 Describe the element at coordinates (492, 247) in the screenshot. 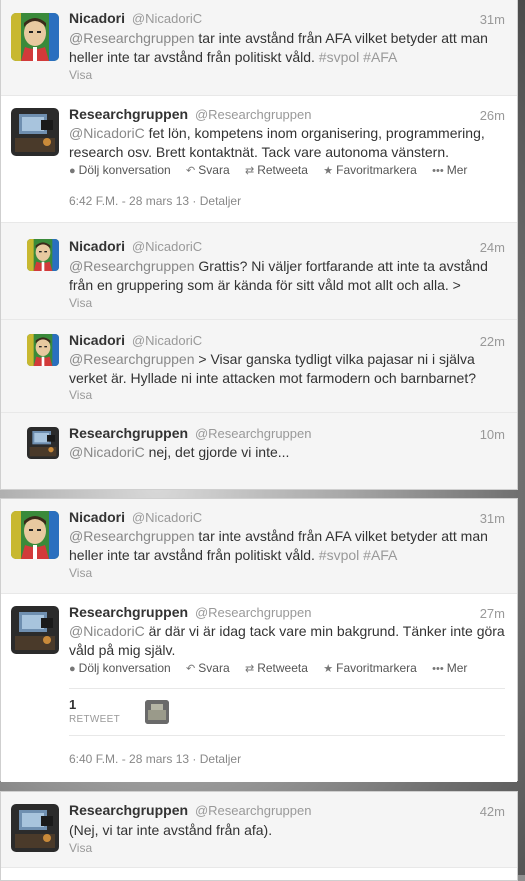

I see `tweet-time: 24m` at that location.